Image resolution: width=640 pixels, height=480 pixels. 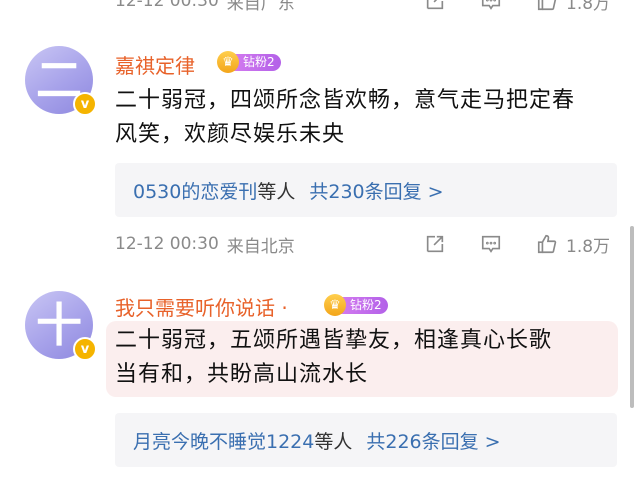 I want to click on reply-users: 月亮今晚不睡觉1224, so click(x=223, y=440).